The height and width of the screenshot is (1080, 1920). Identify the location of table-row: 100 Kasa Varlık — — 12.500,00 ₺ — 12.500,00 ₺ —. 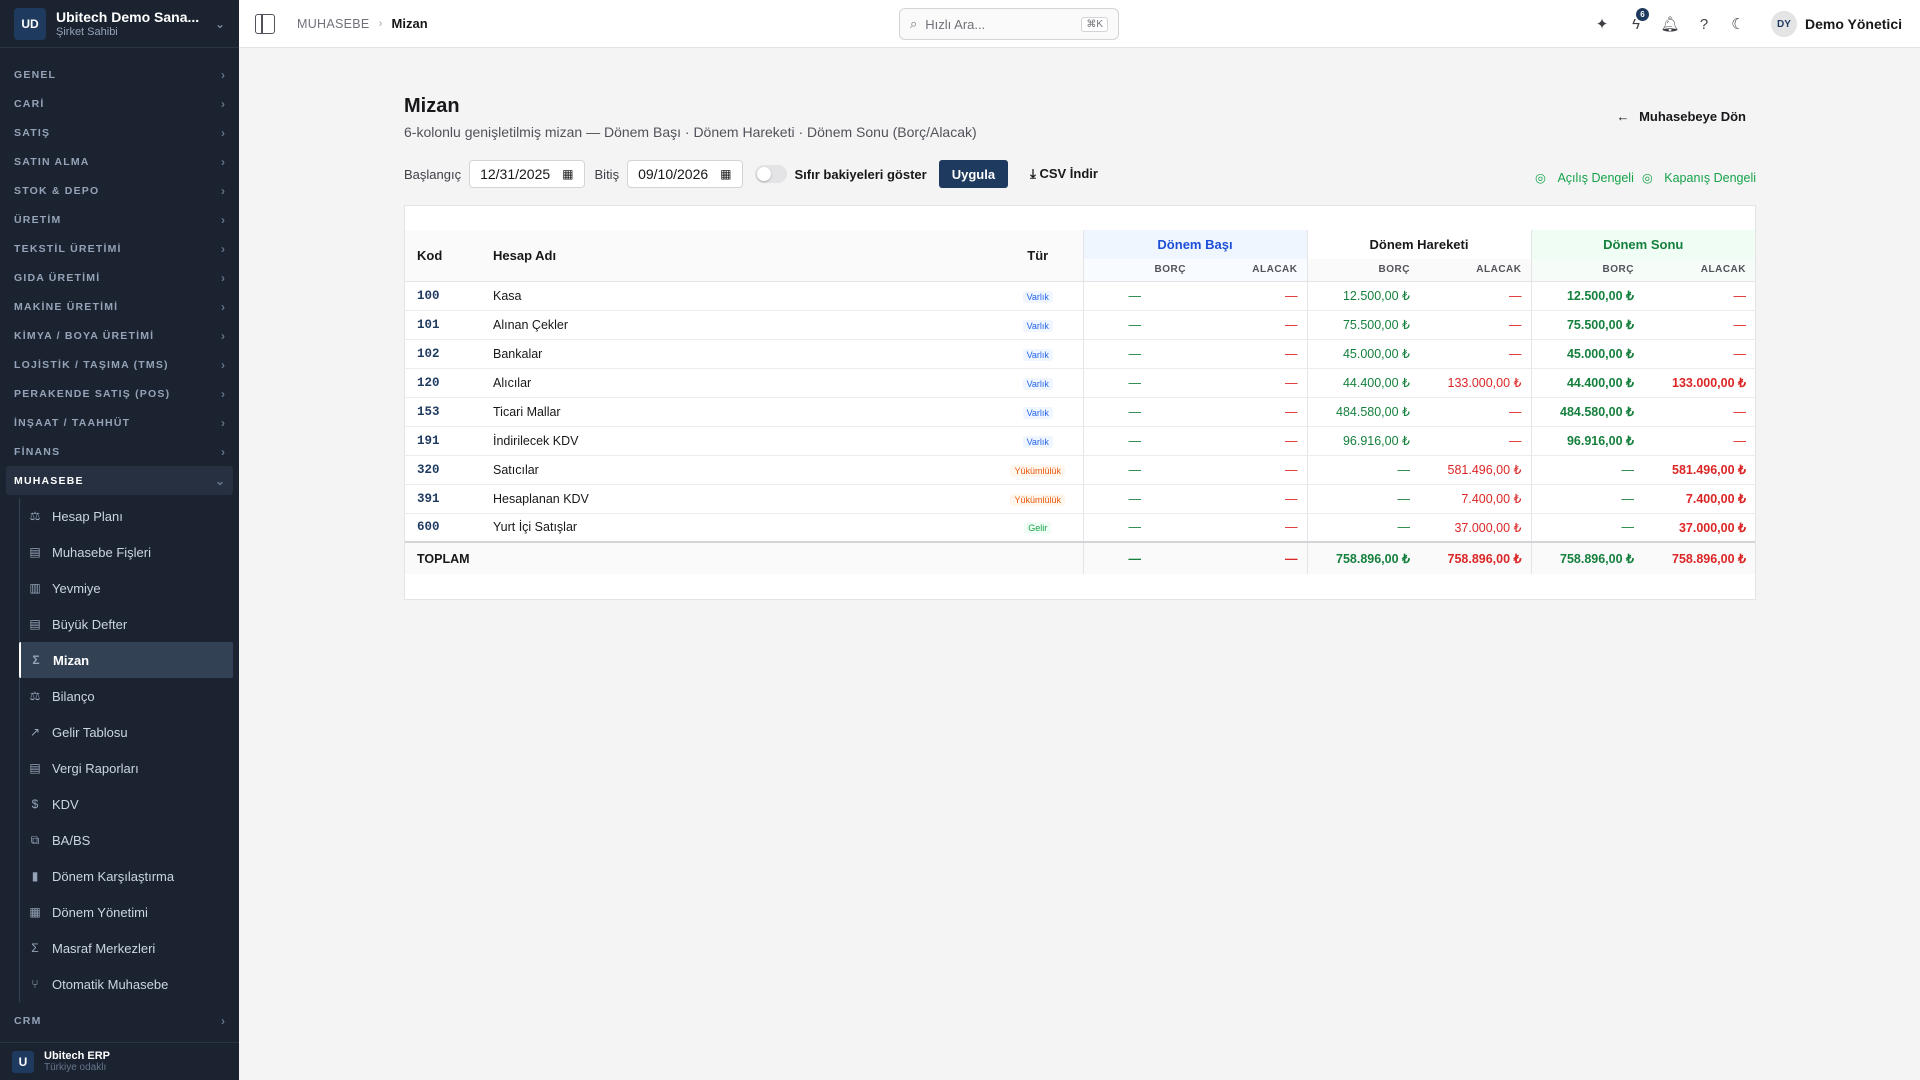
(1080, 295).